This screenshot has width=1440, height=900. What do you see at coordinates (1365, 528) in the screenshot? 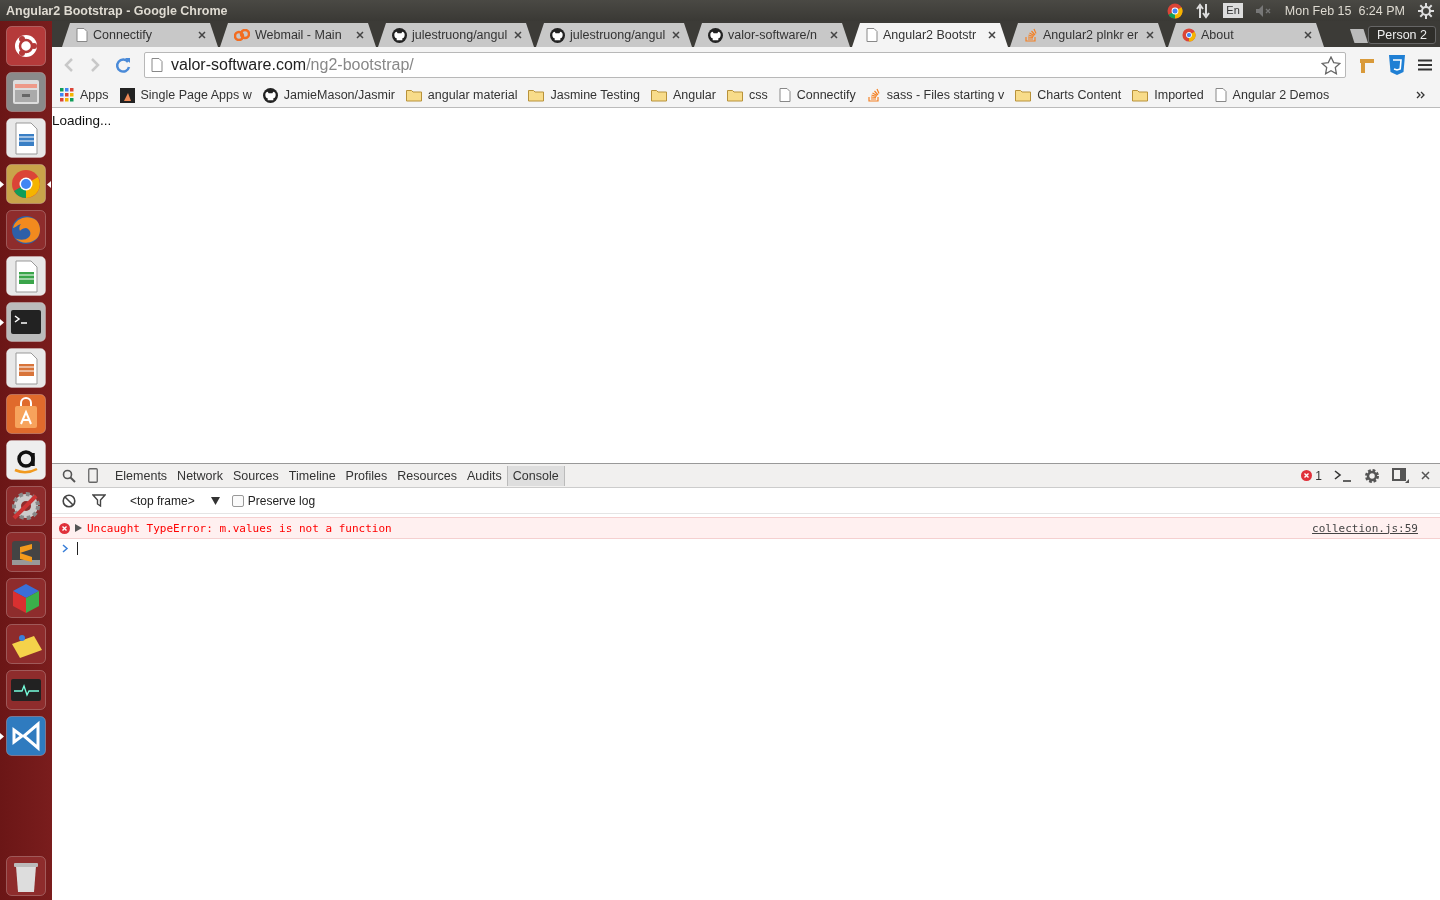
I see `source-link: collection.js:59` at bounding box center [1365, 528].